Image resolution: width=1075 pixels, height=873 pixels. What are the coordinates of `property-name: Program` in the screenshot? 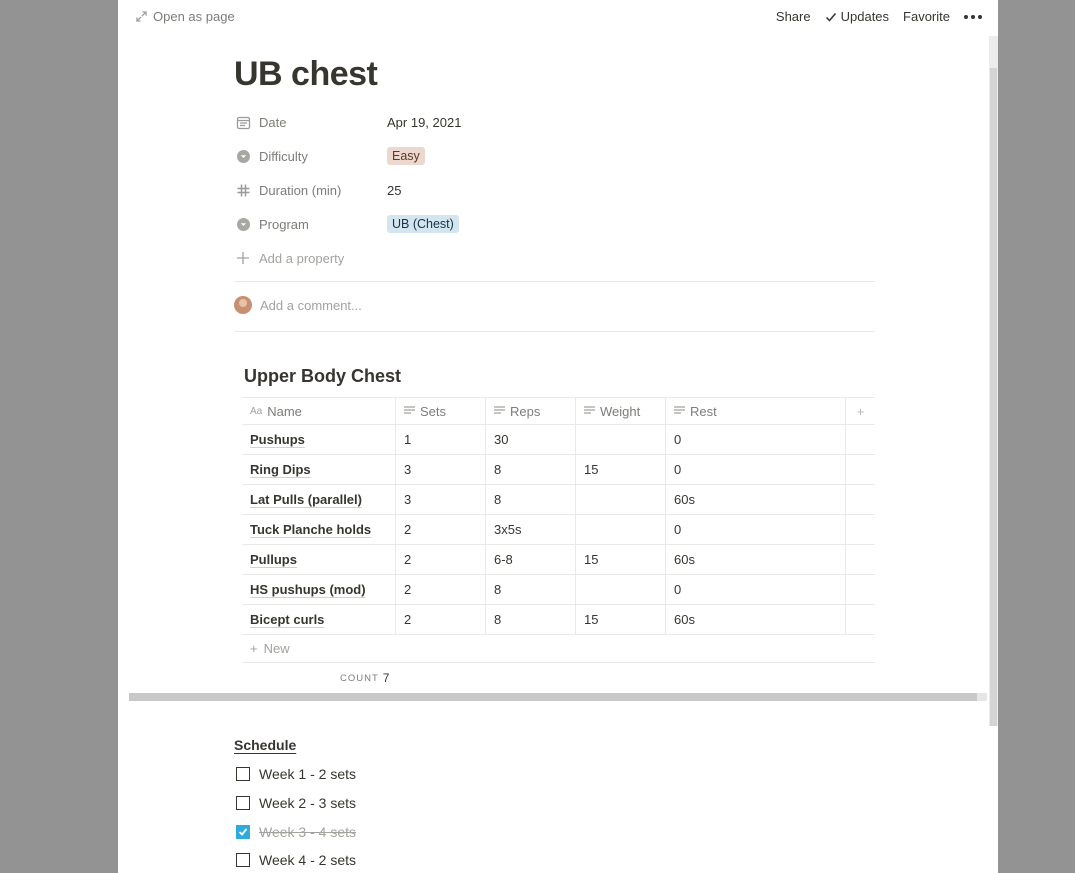 It's located at (310, 224).